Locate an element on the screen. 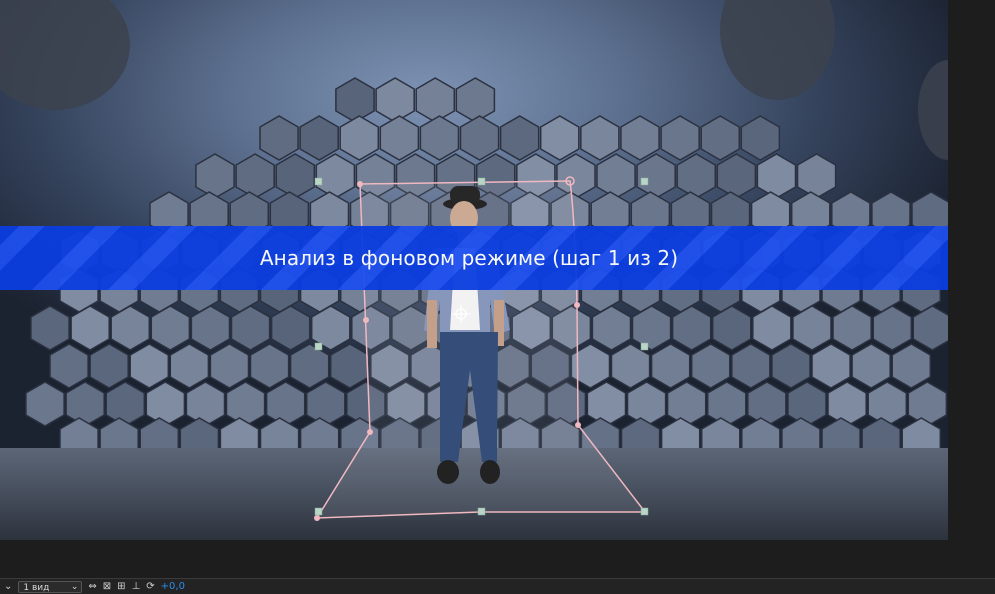 Image resolution: width=995 pixels, height=594 pixels. viewer-bottom-margin is located at coordinates (474, 559).